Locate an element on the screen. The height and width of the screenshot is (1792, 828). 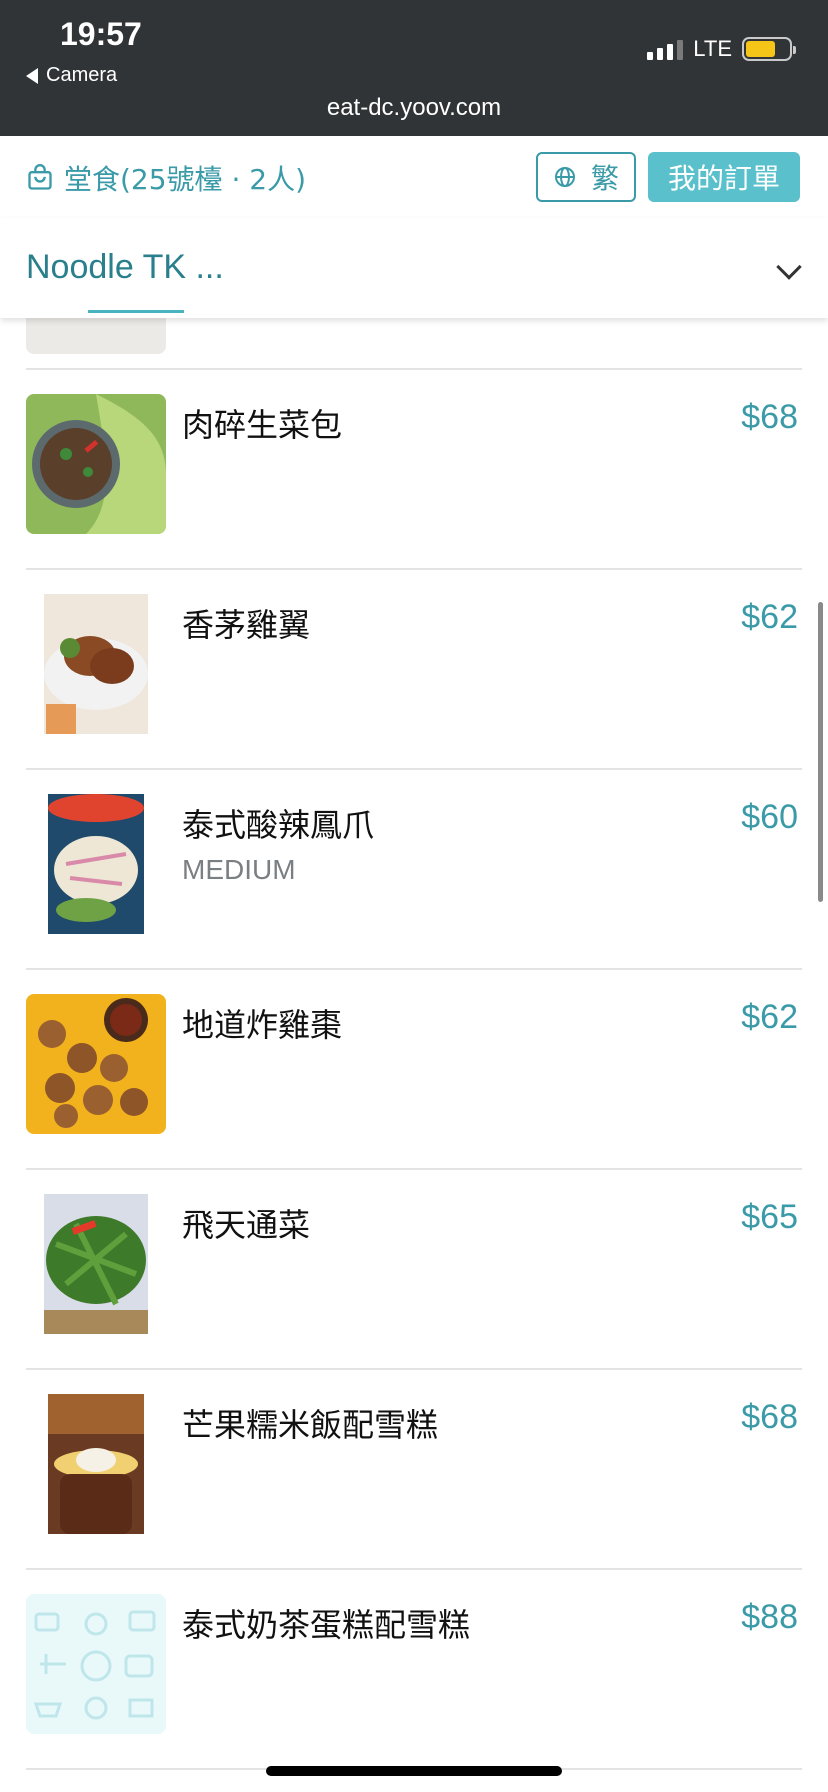
menu-item: 飛天通菜 $65 is located at coordinates (414, 1270).